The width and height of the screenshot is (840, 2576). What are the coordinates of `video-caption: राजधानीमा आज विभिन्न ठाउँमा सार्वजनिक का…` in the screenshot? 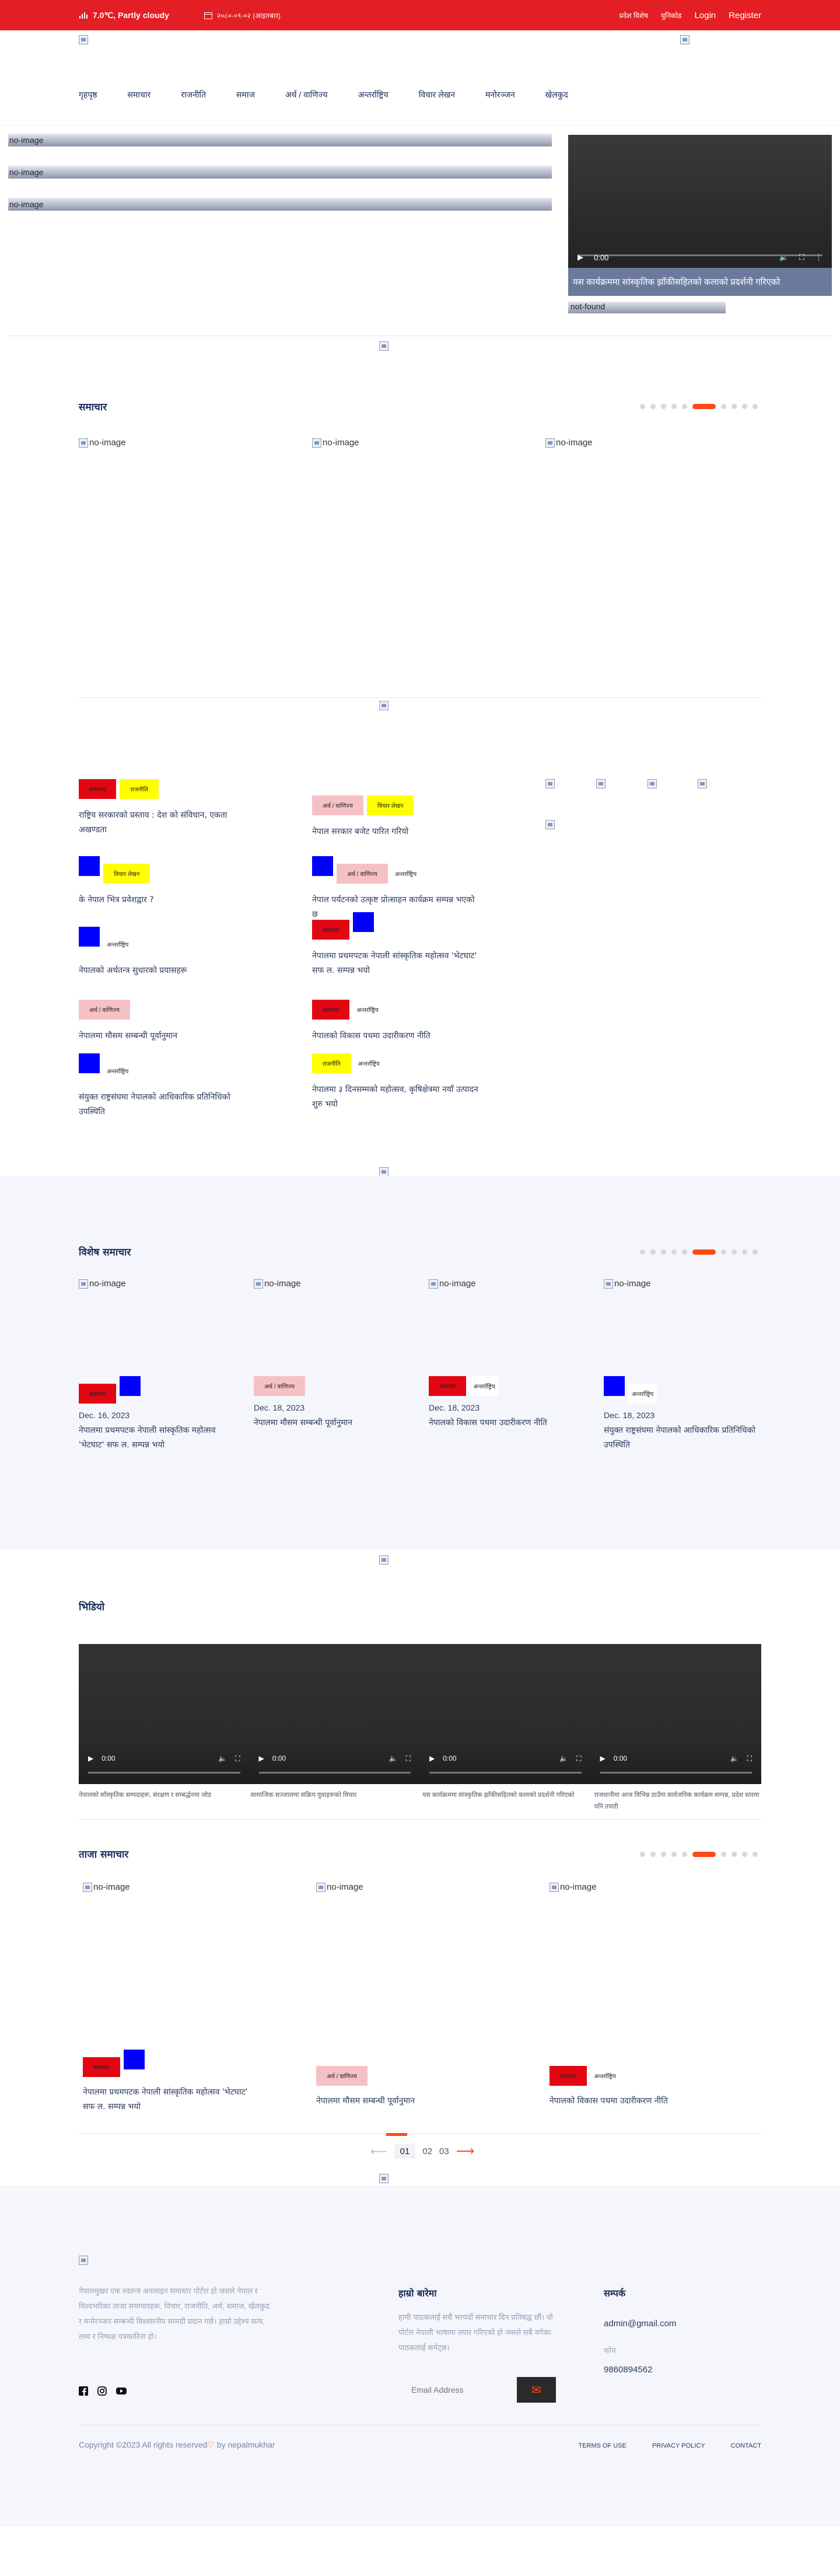 It's located at (678, 1801).